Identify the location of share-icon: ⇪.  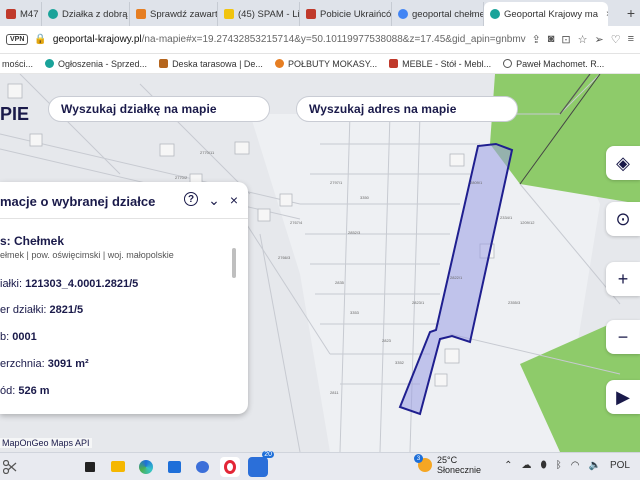
(536, 39).